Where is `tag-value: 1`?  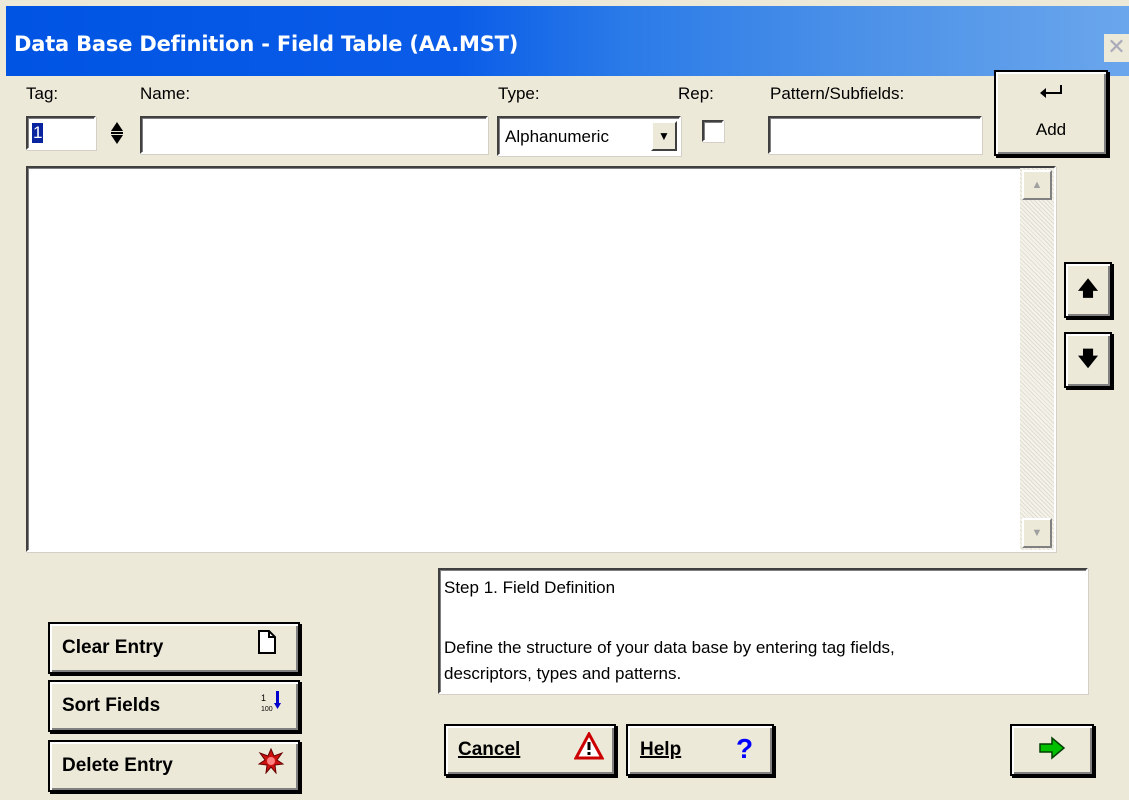 tag-value: 1 is located at coordinates (38, 133).